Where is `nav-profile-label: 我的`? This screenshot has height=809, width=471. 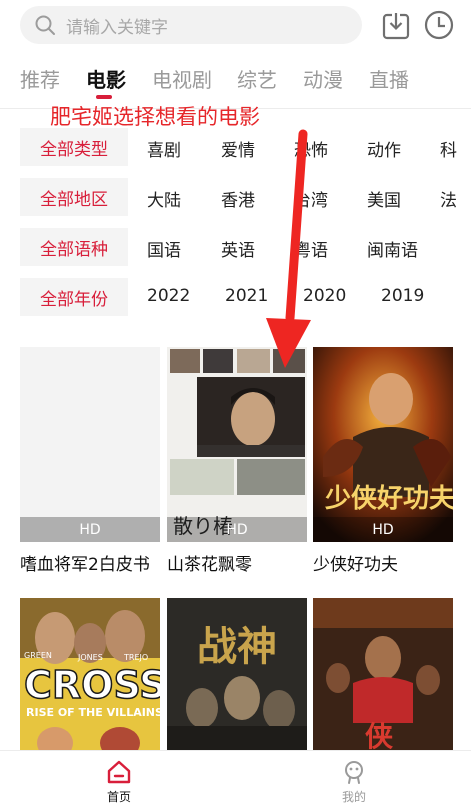
nav-profile-label: 我的 is located at coordinates (353, 797).